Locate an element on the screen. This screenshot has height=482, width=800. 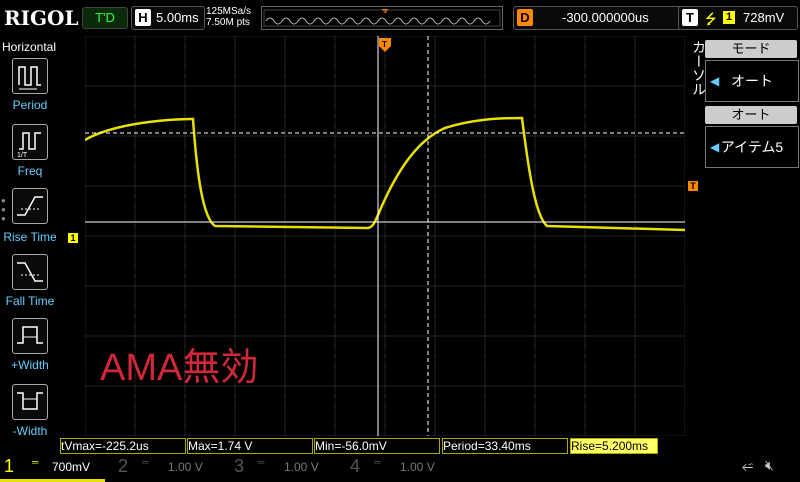
mode-selector: ◀ オート is located at coordinates (752, 81).